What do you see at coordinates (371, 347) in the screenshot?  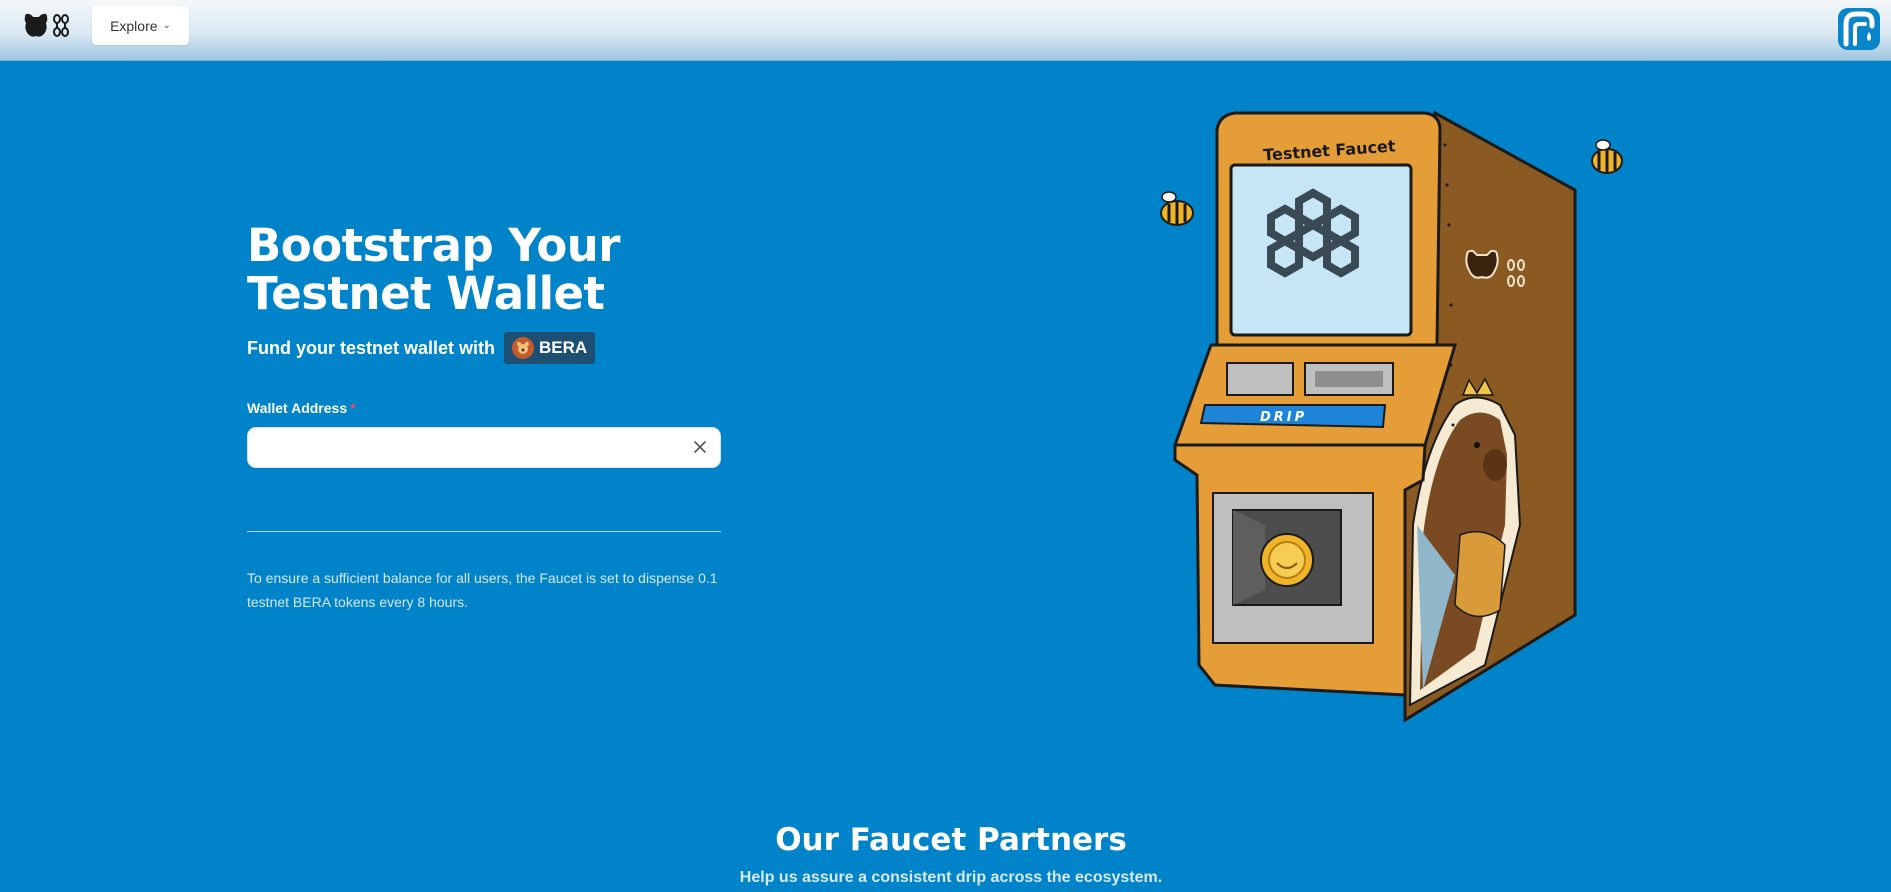 I see `fund-text: Fund your testnet wallet with` at bounding box center [371, 347].